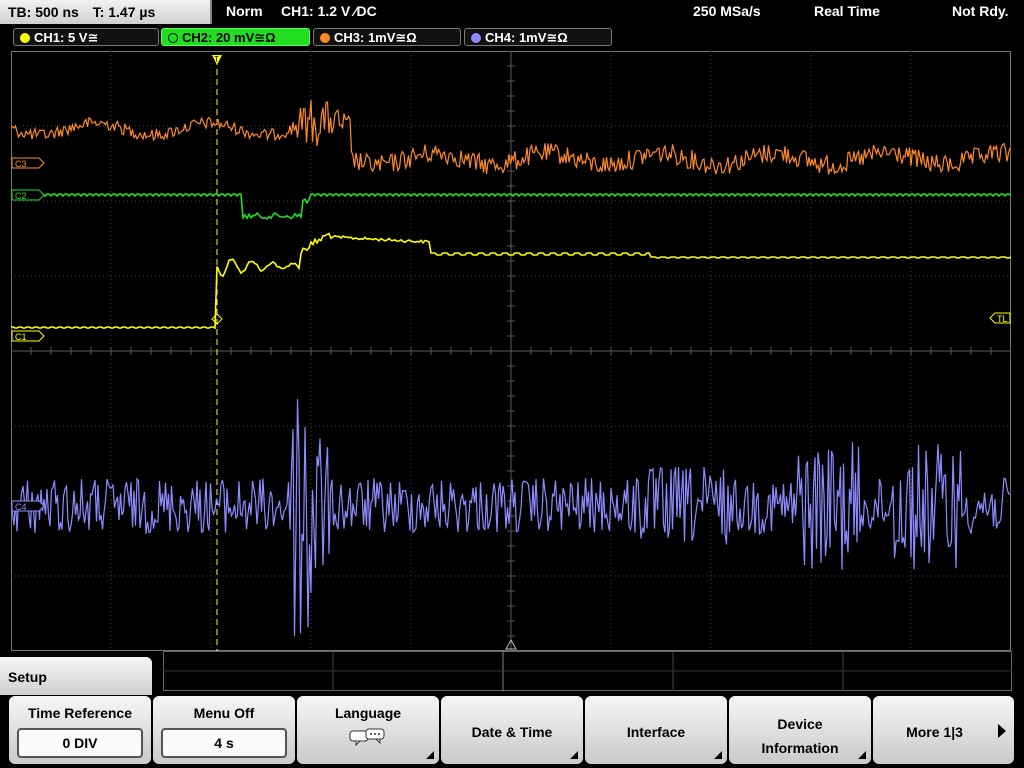  Describe the element at coordinates (980, 11) in the screenshot. I see `acquisition-status: Not Rdy.` at that location.